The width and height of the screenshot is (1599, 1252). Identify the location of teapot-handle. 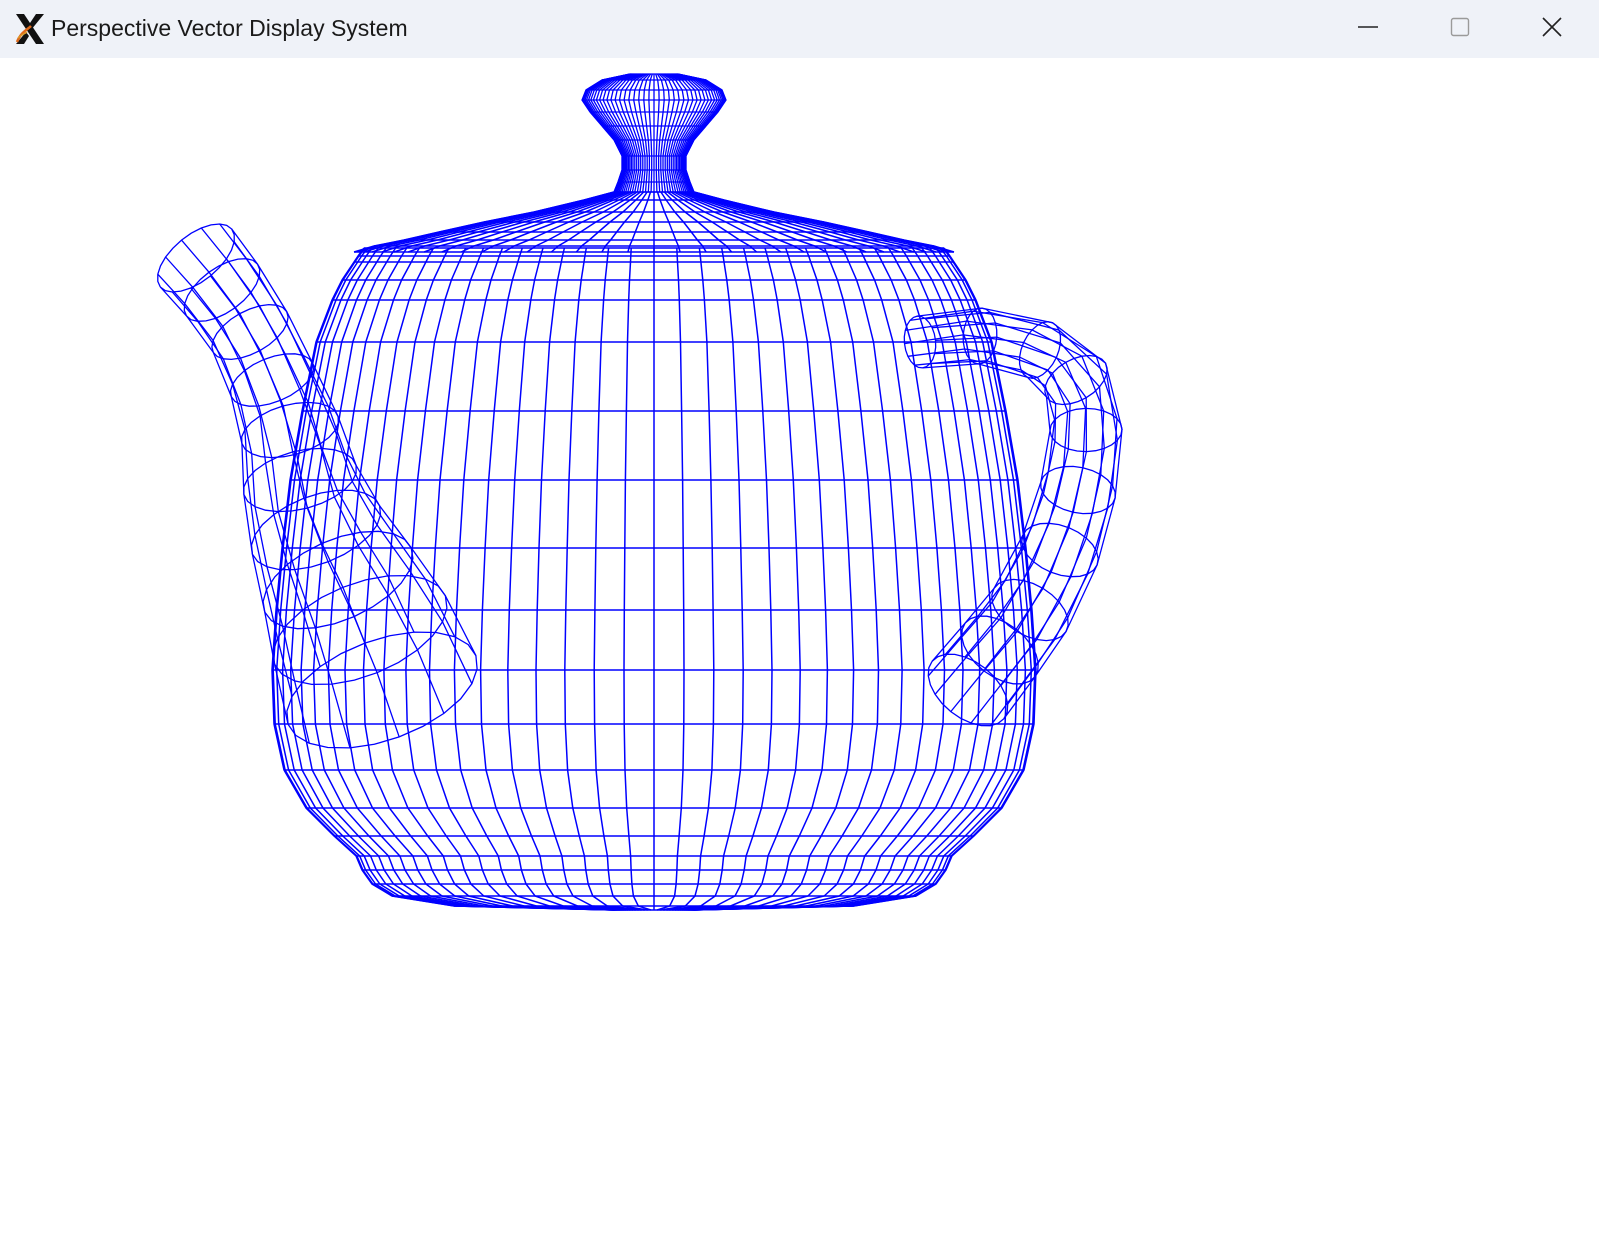
(1013, 517).